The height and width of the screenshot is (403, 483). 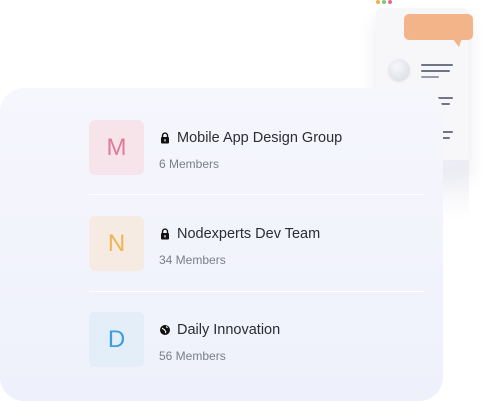 I want to click on window-dots, so click(x=384, y=3).